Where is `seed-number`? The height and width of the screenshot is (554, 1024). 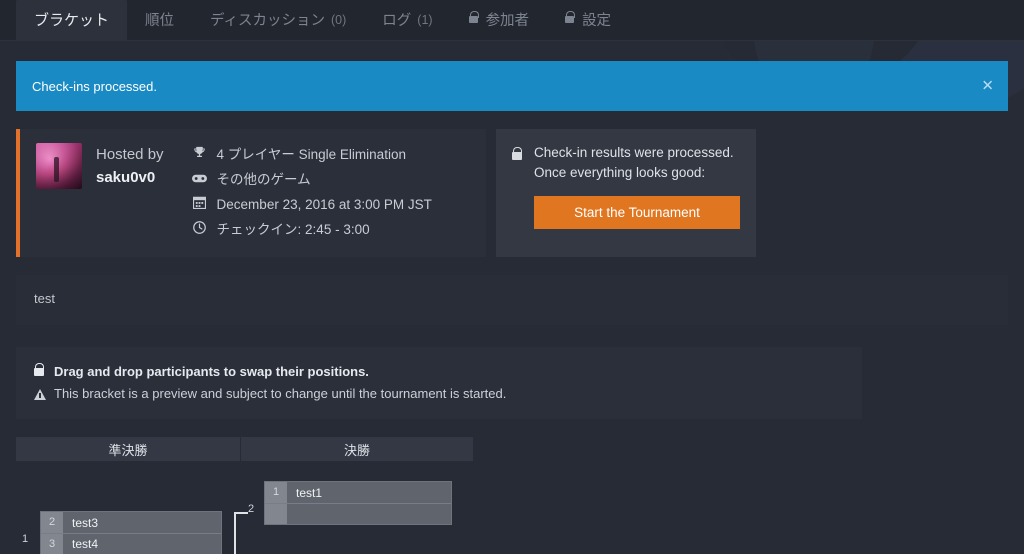 seed-number is located at coordinates (276, 514).